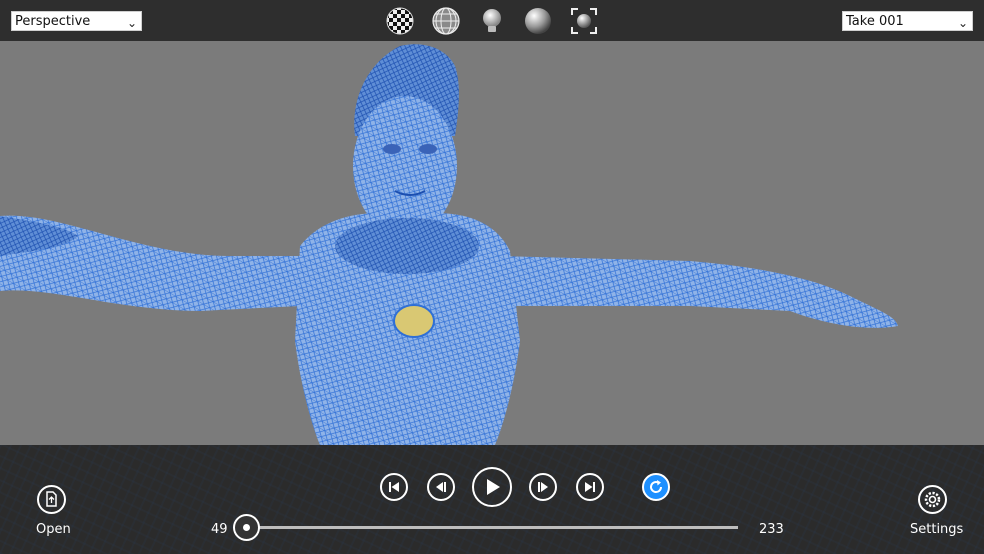  Describe the element at coordinates (492, 527) in the screenshot. I see `timeline-track` at that location.